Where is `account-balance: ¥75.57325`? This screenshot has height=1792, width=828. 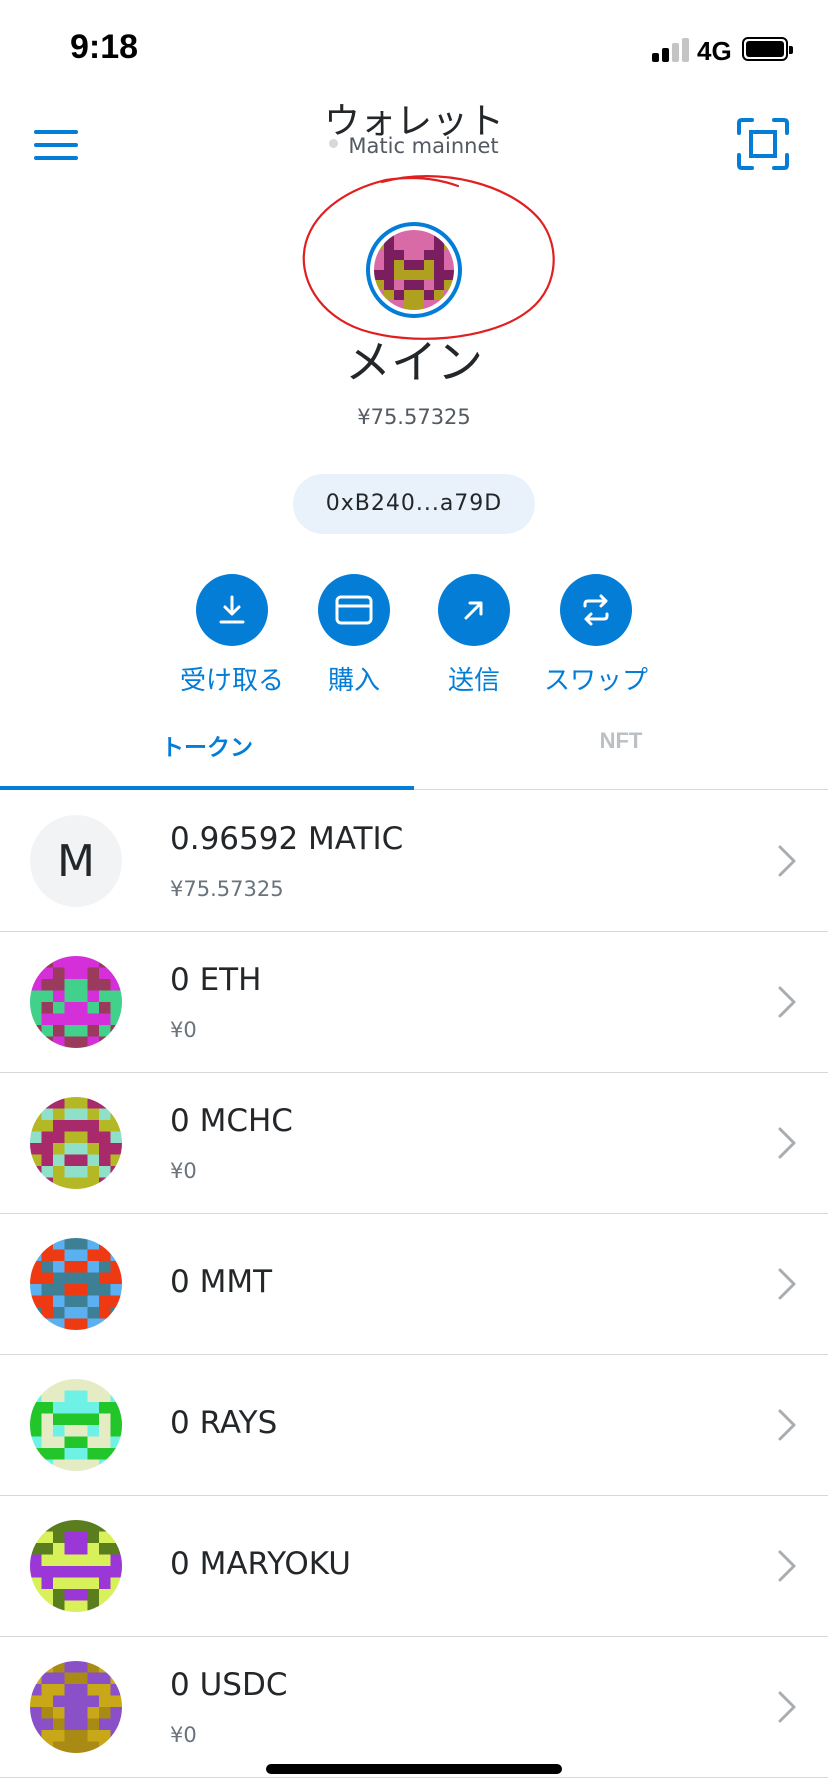
account-balance: ¥75.57325 is located at coordinates (414, 417).